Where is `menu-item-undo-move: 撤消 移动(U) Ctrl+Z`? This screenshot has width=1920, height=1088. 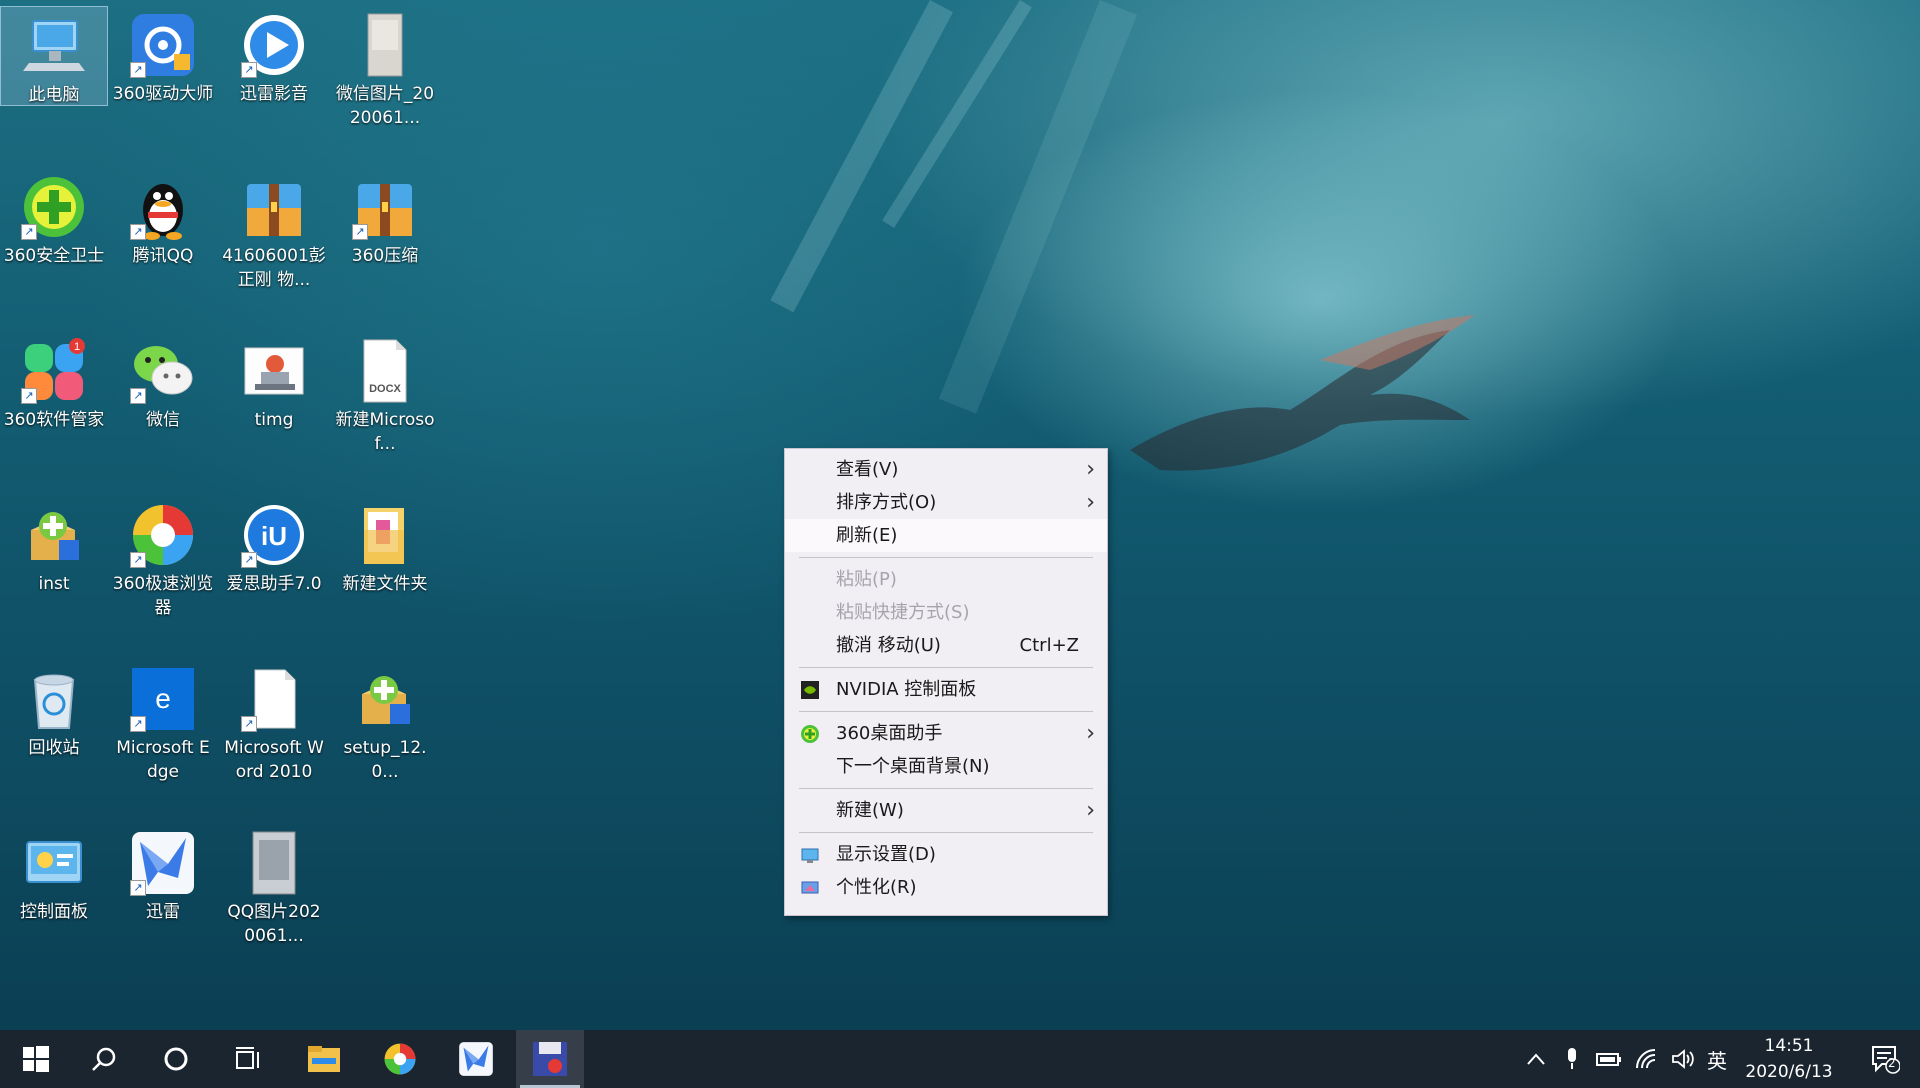
menu-item-undo-move: 撤消 移动(U) Ctrl+Z is located at coordinates (946, 645).